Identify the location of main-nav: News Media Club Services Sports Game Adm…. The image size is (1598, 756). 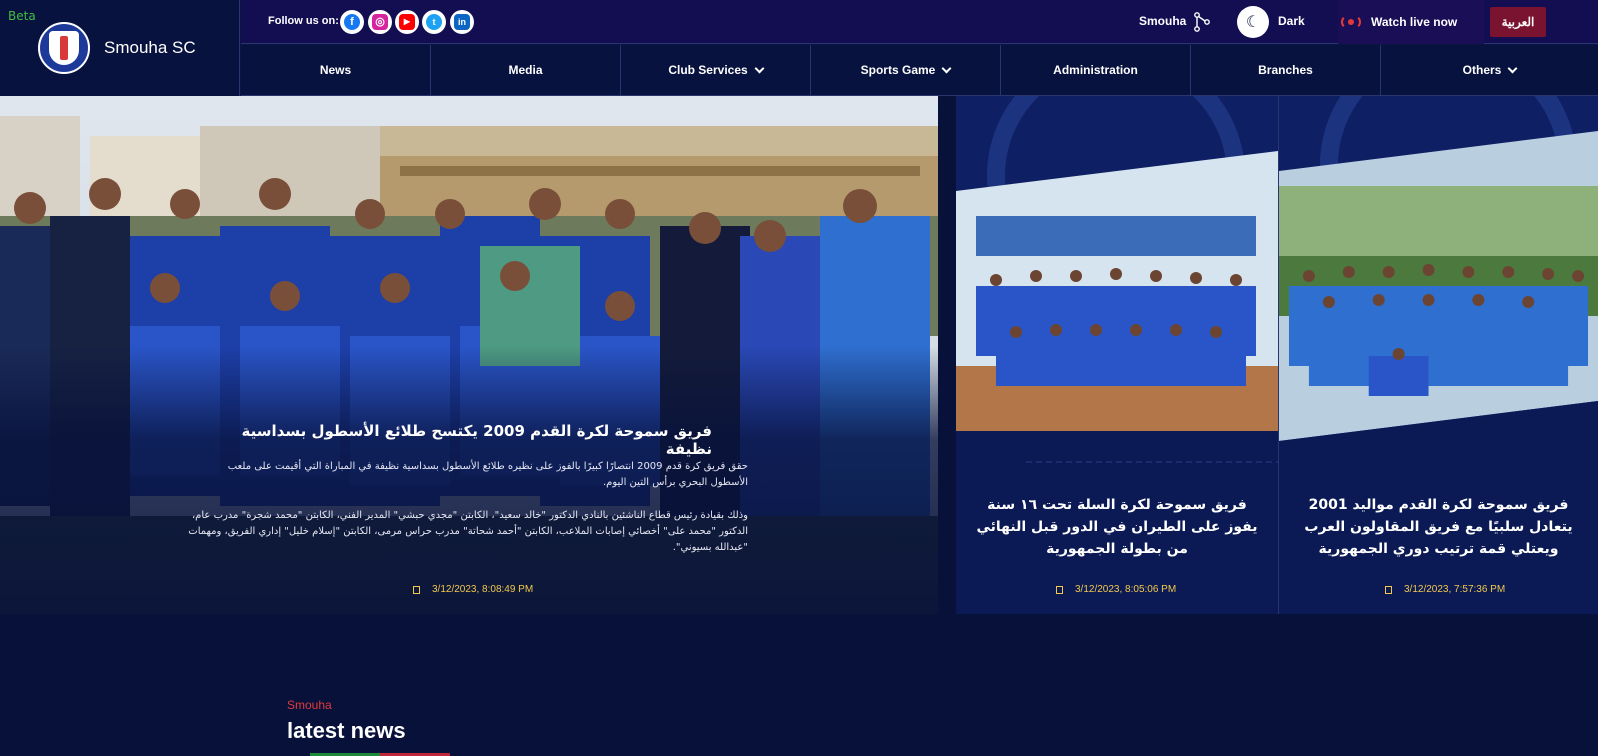
(919, 70).